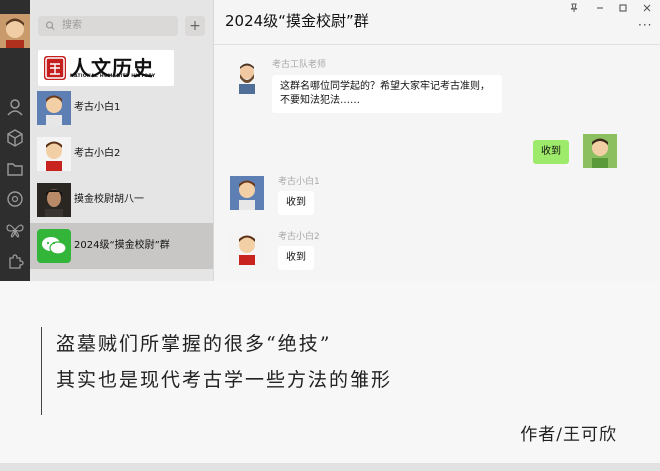 The width and height of the screenshot is (660, 471). What do you see at coordinates (15, 31) in the screenshot?
I see `user-avatar` at bounding box center [15, 31].